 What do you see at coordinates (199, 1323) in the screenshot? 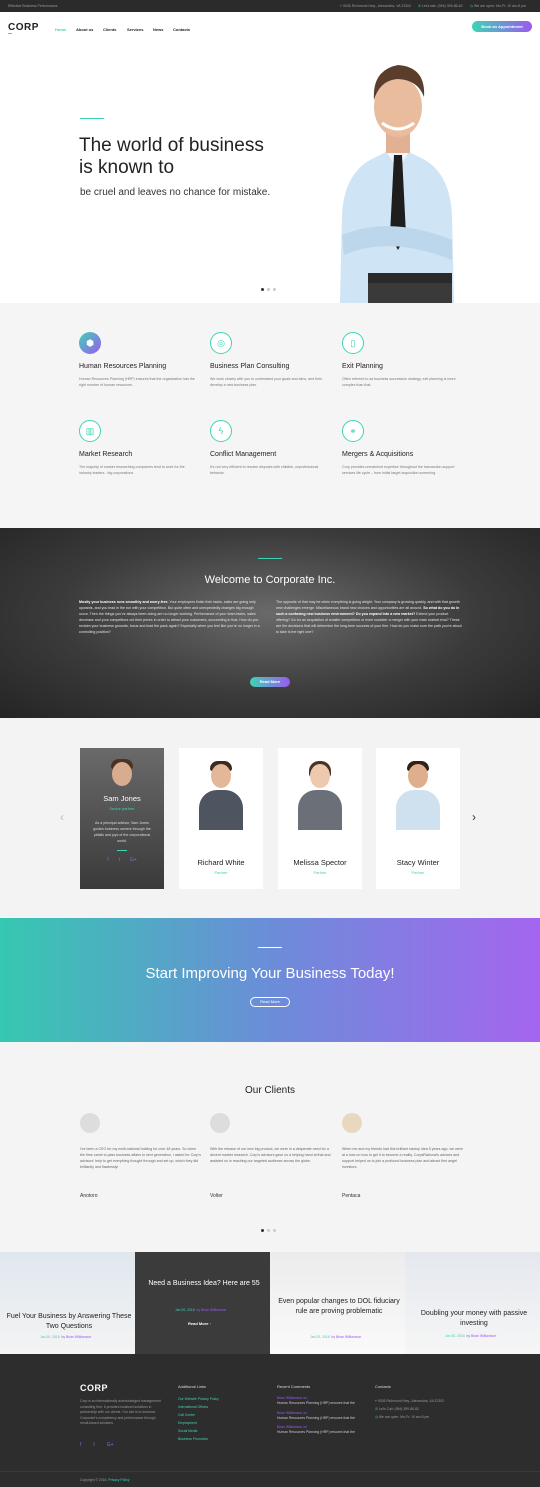
I see `blog-read-more: Read More ›` at bounding box center [199, 1323].